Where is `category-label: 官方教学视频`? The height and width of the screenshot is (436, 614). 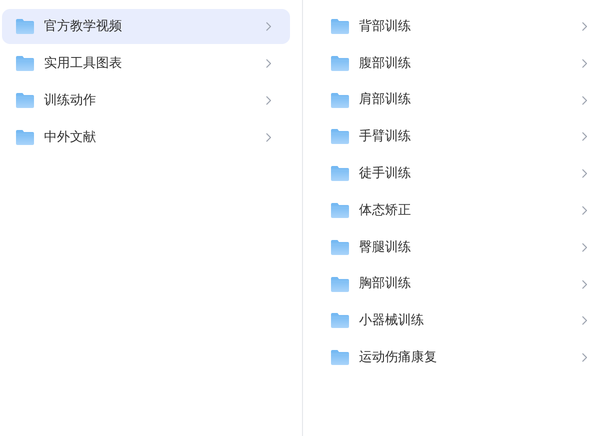
category-label: 官方教学视频 is located at coordinates (83, 27).